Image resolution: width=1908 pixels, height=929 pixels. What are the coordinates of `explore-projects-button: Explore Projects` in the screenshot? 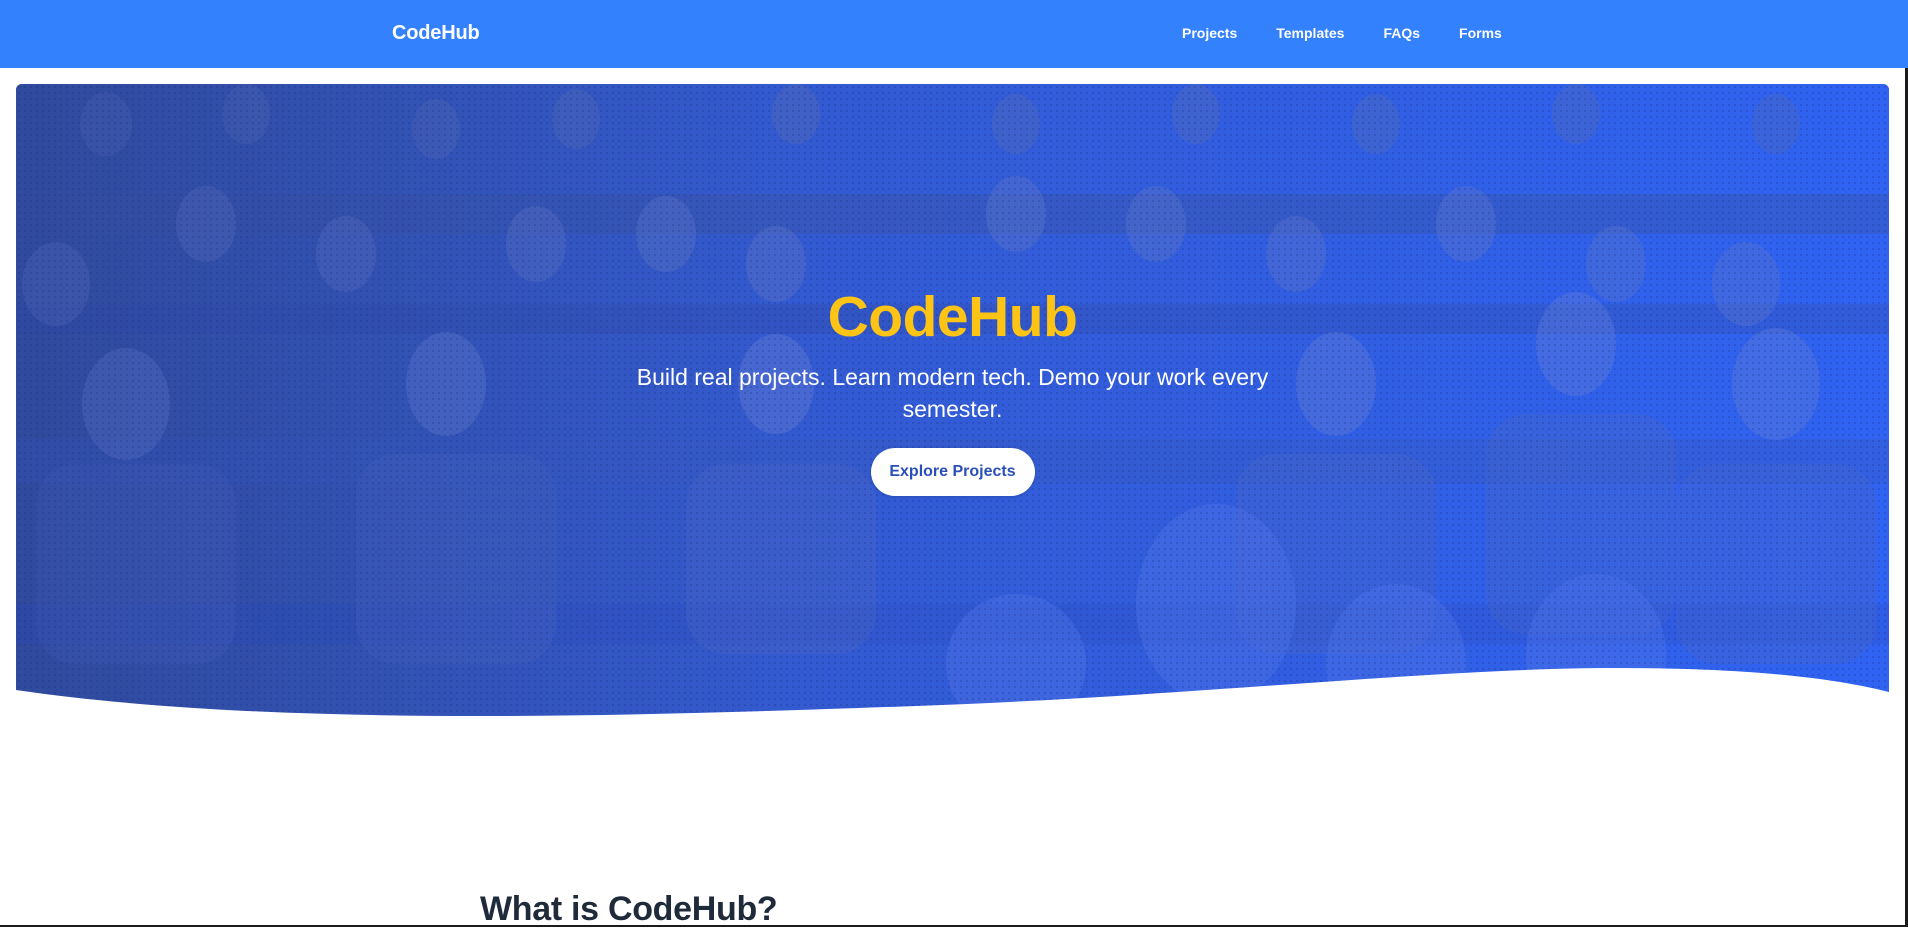 It's located at (953, 472).